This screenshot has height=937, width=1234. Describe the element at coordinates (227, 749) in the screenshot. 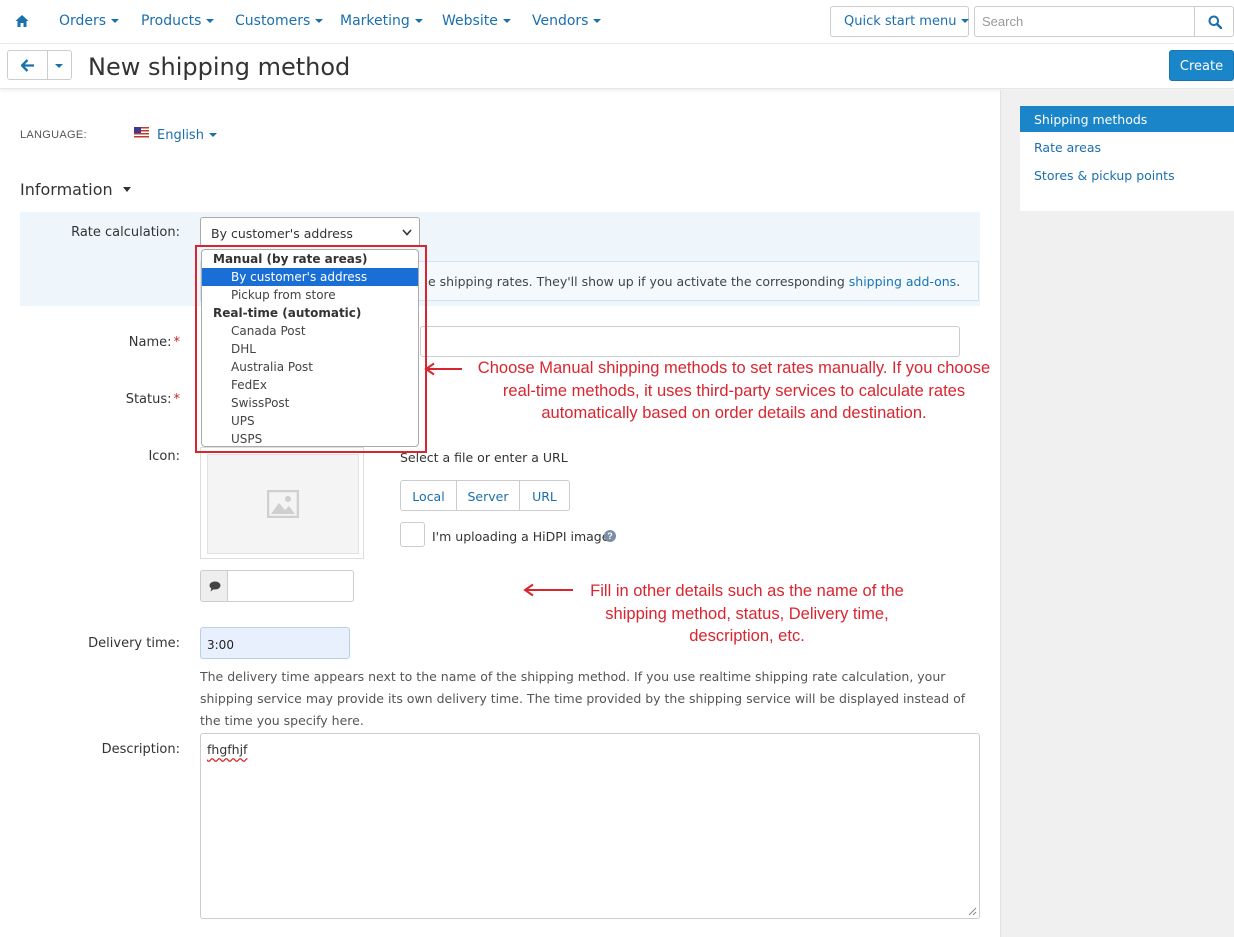

I see `description-text: fhgfhjf` at that location.